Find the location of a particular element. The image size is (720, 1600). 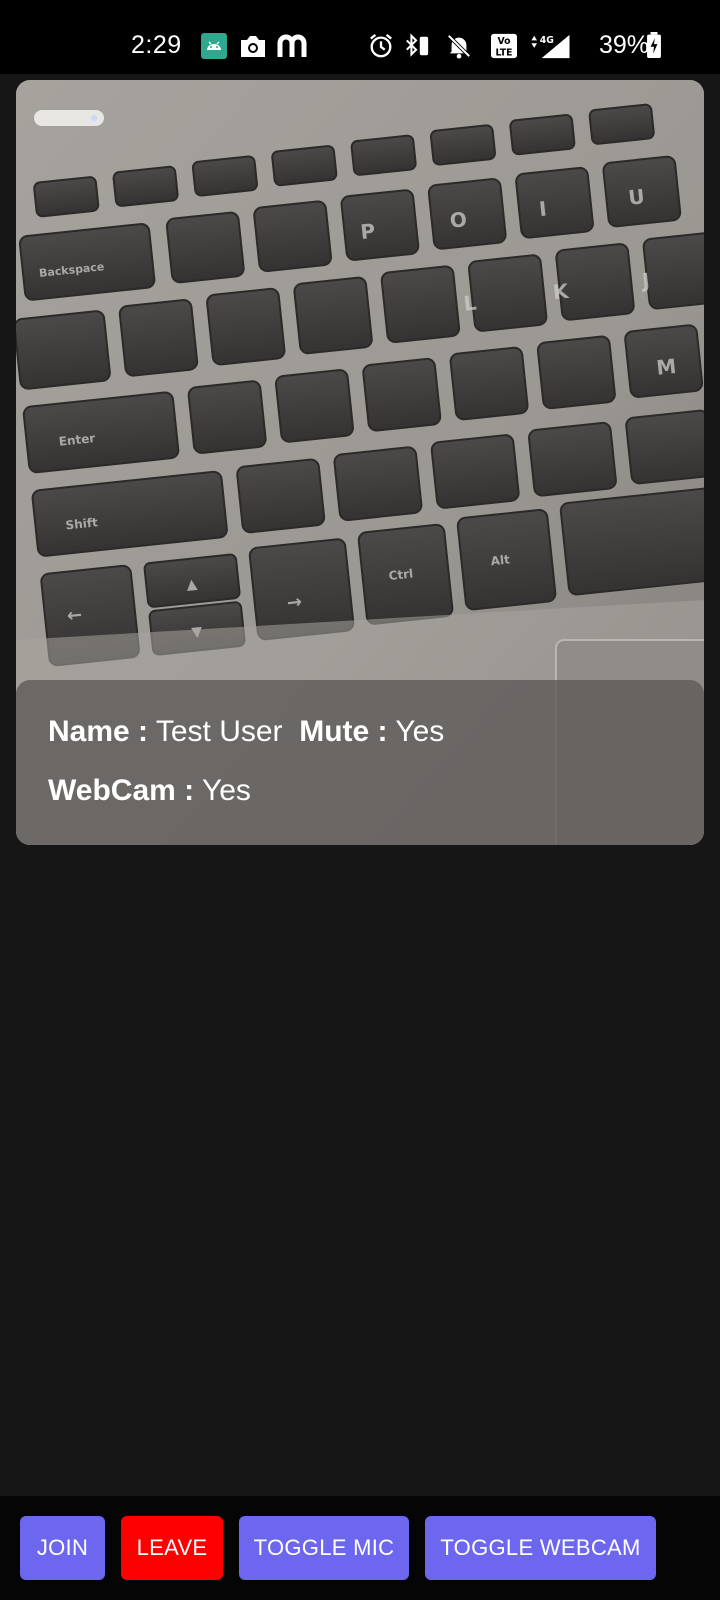

webcam-value: Yes is located at coordinates (226, 790).